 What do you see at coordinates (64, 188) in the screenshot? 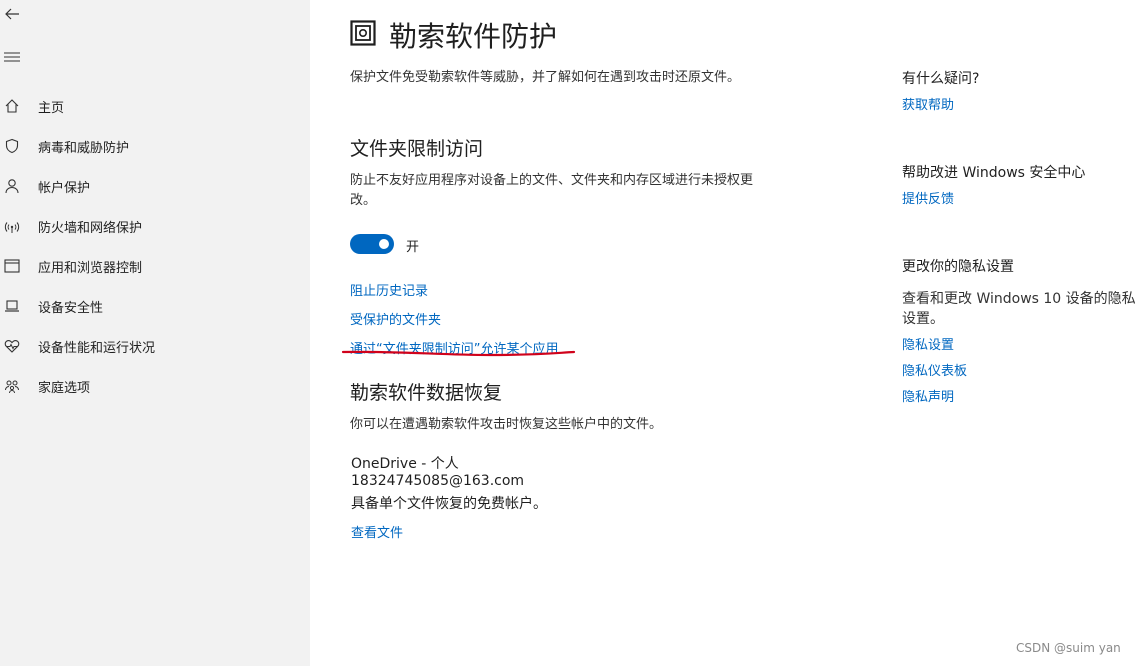
I see `sidebar-item-label: 帐户保护` at bounding box center [64, 188].